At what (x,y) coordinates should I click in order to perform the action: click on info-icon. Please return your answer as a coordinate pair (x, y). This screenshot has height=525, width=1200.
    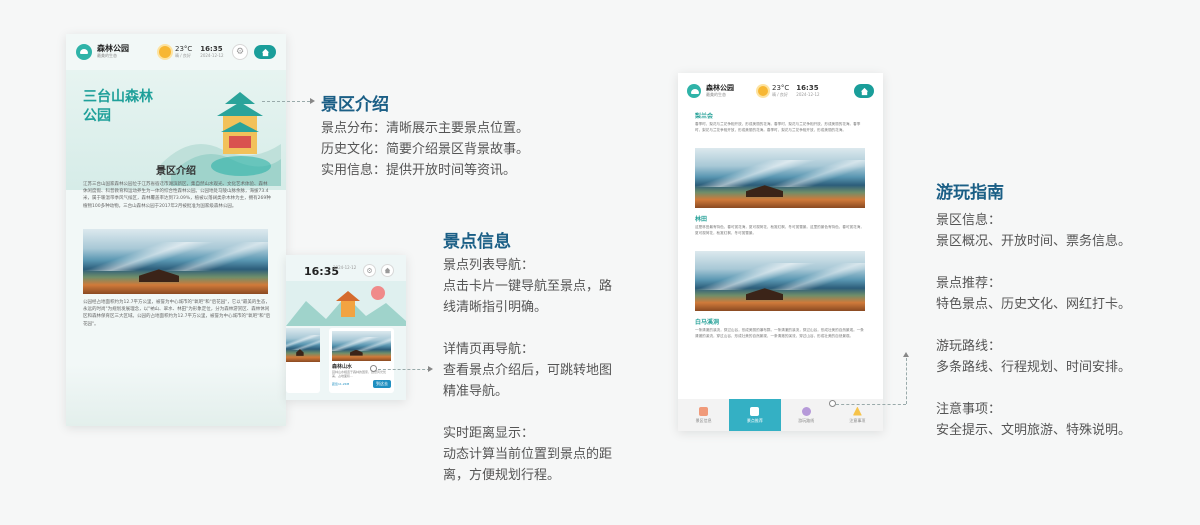
    Looking at the image, I should click on (704, 411).